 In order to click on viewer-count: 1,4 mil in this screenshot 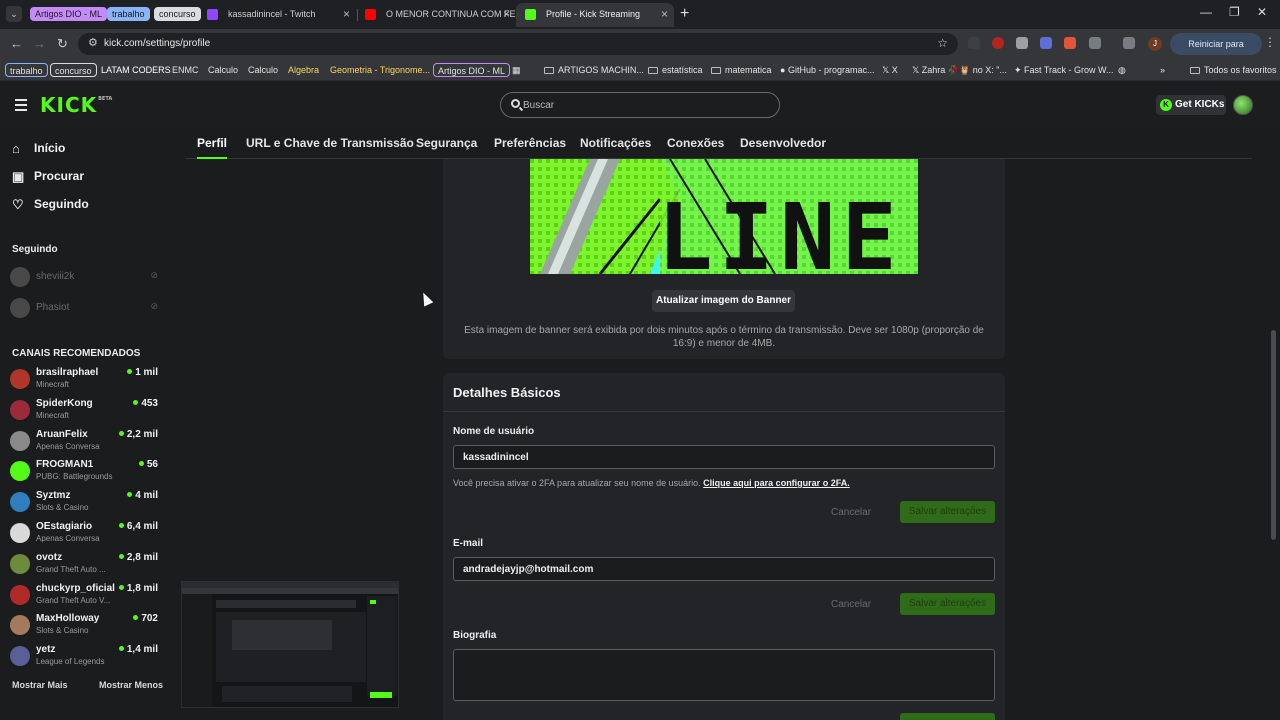, I will do `click(138, 649)`.